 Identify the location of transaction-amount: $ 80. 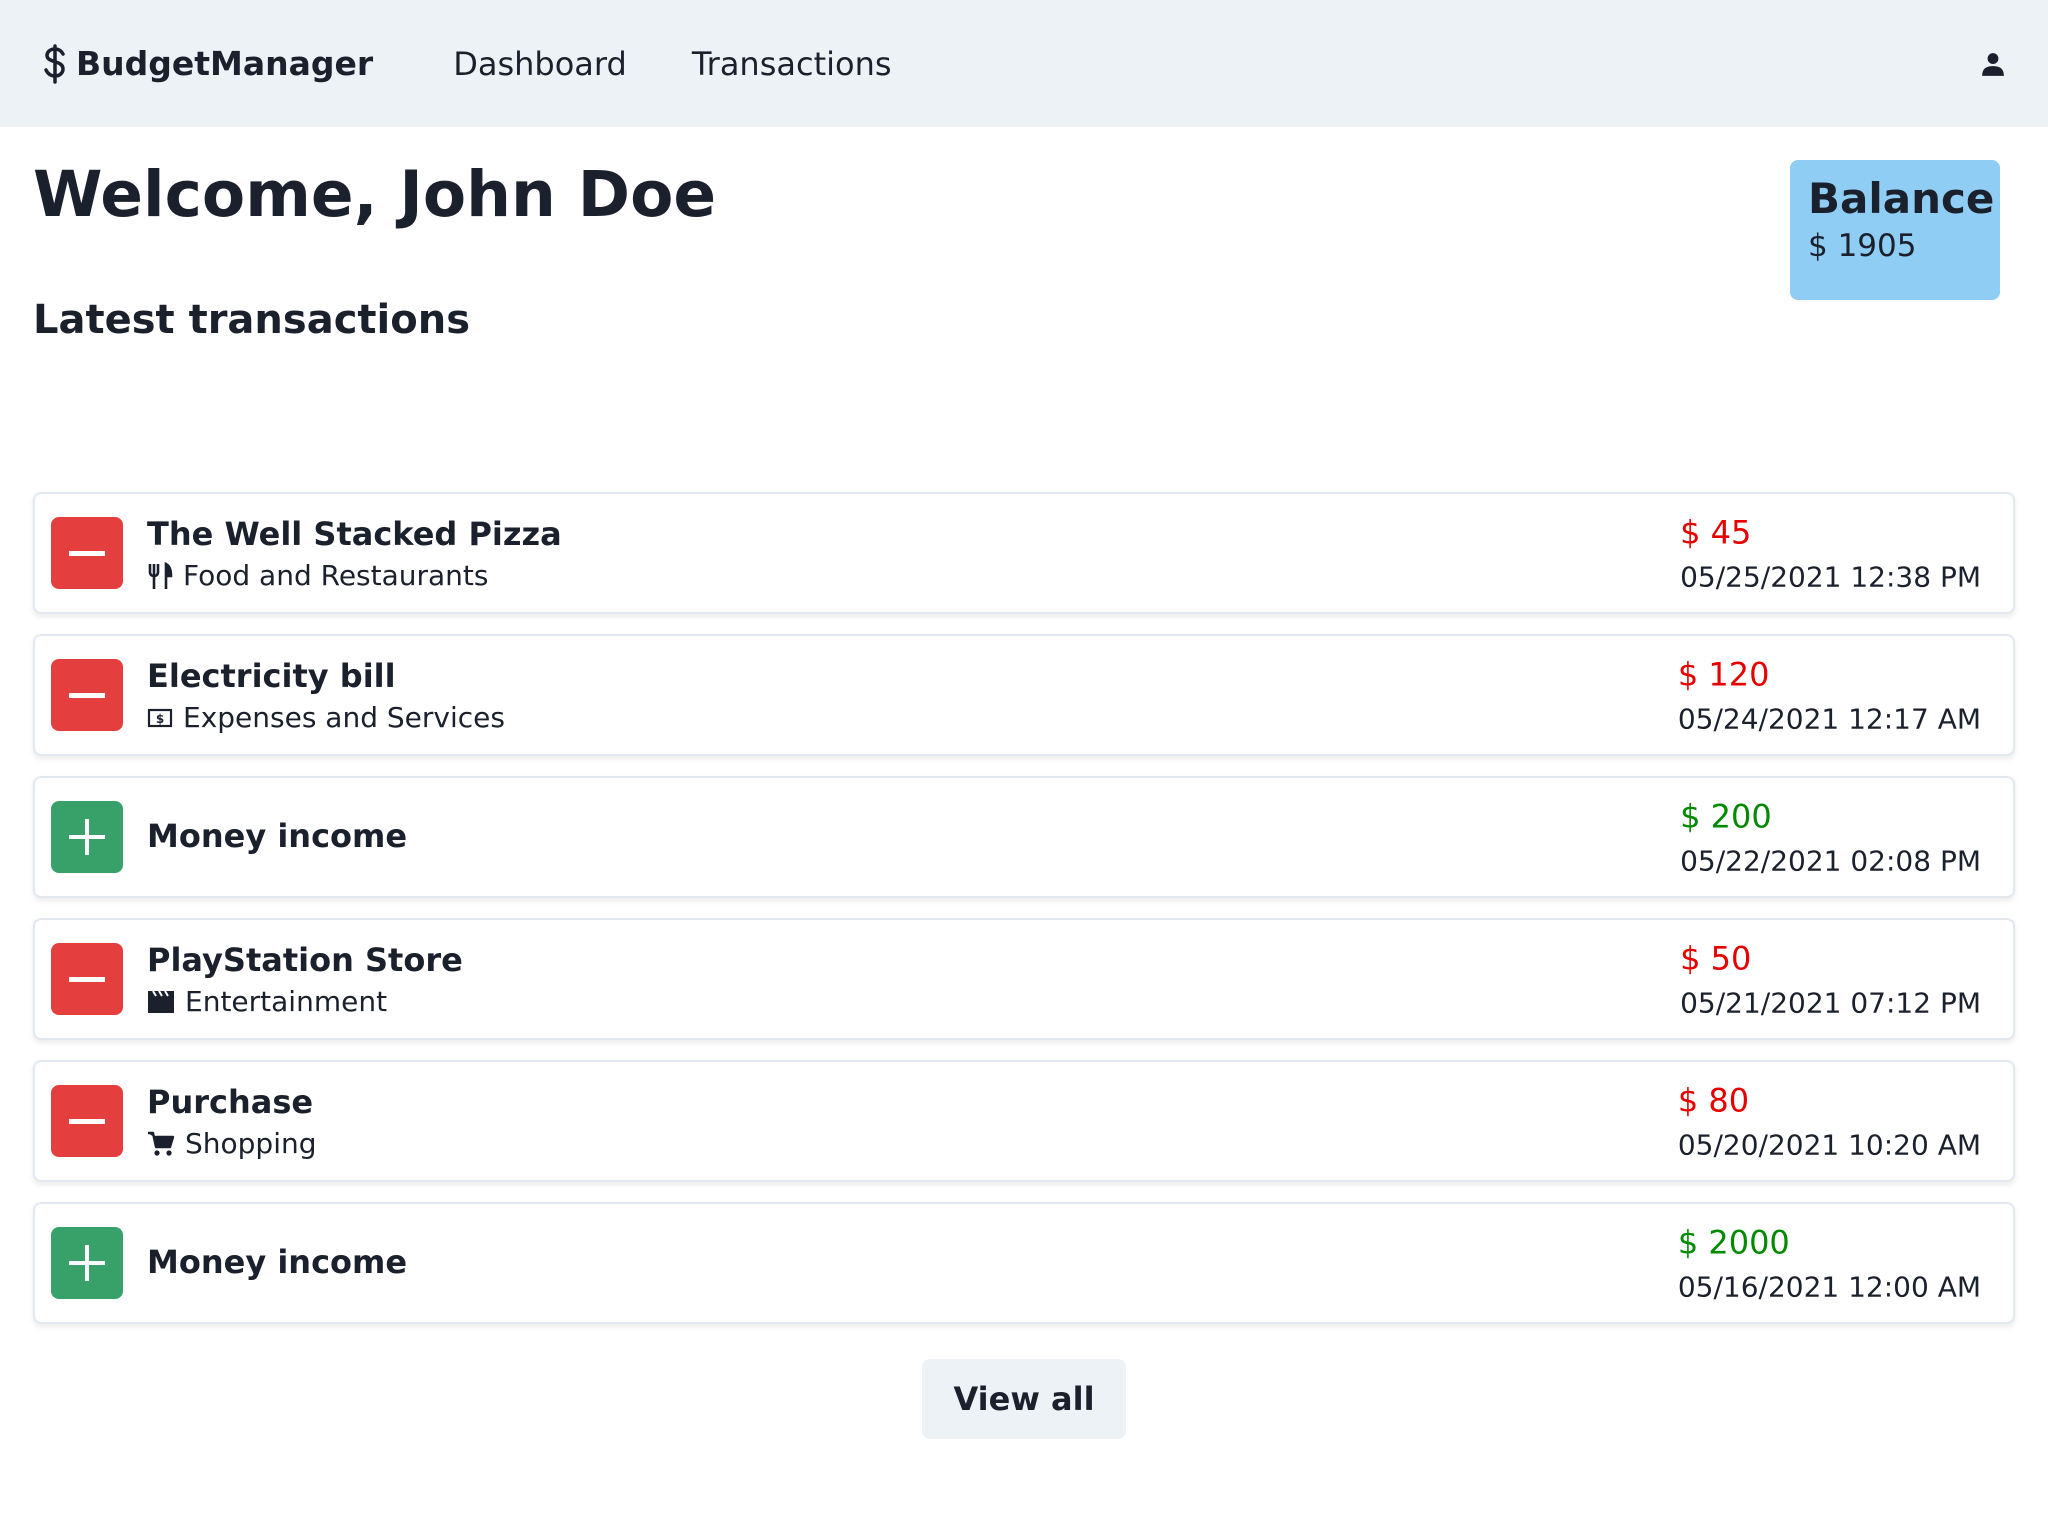
(1713, 1100).